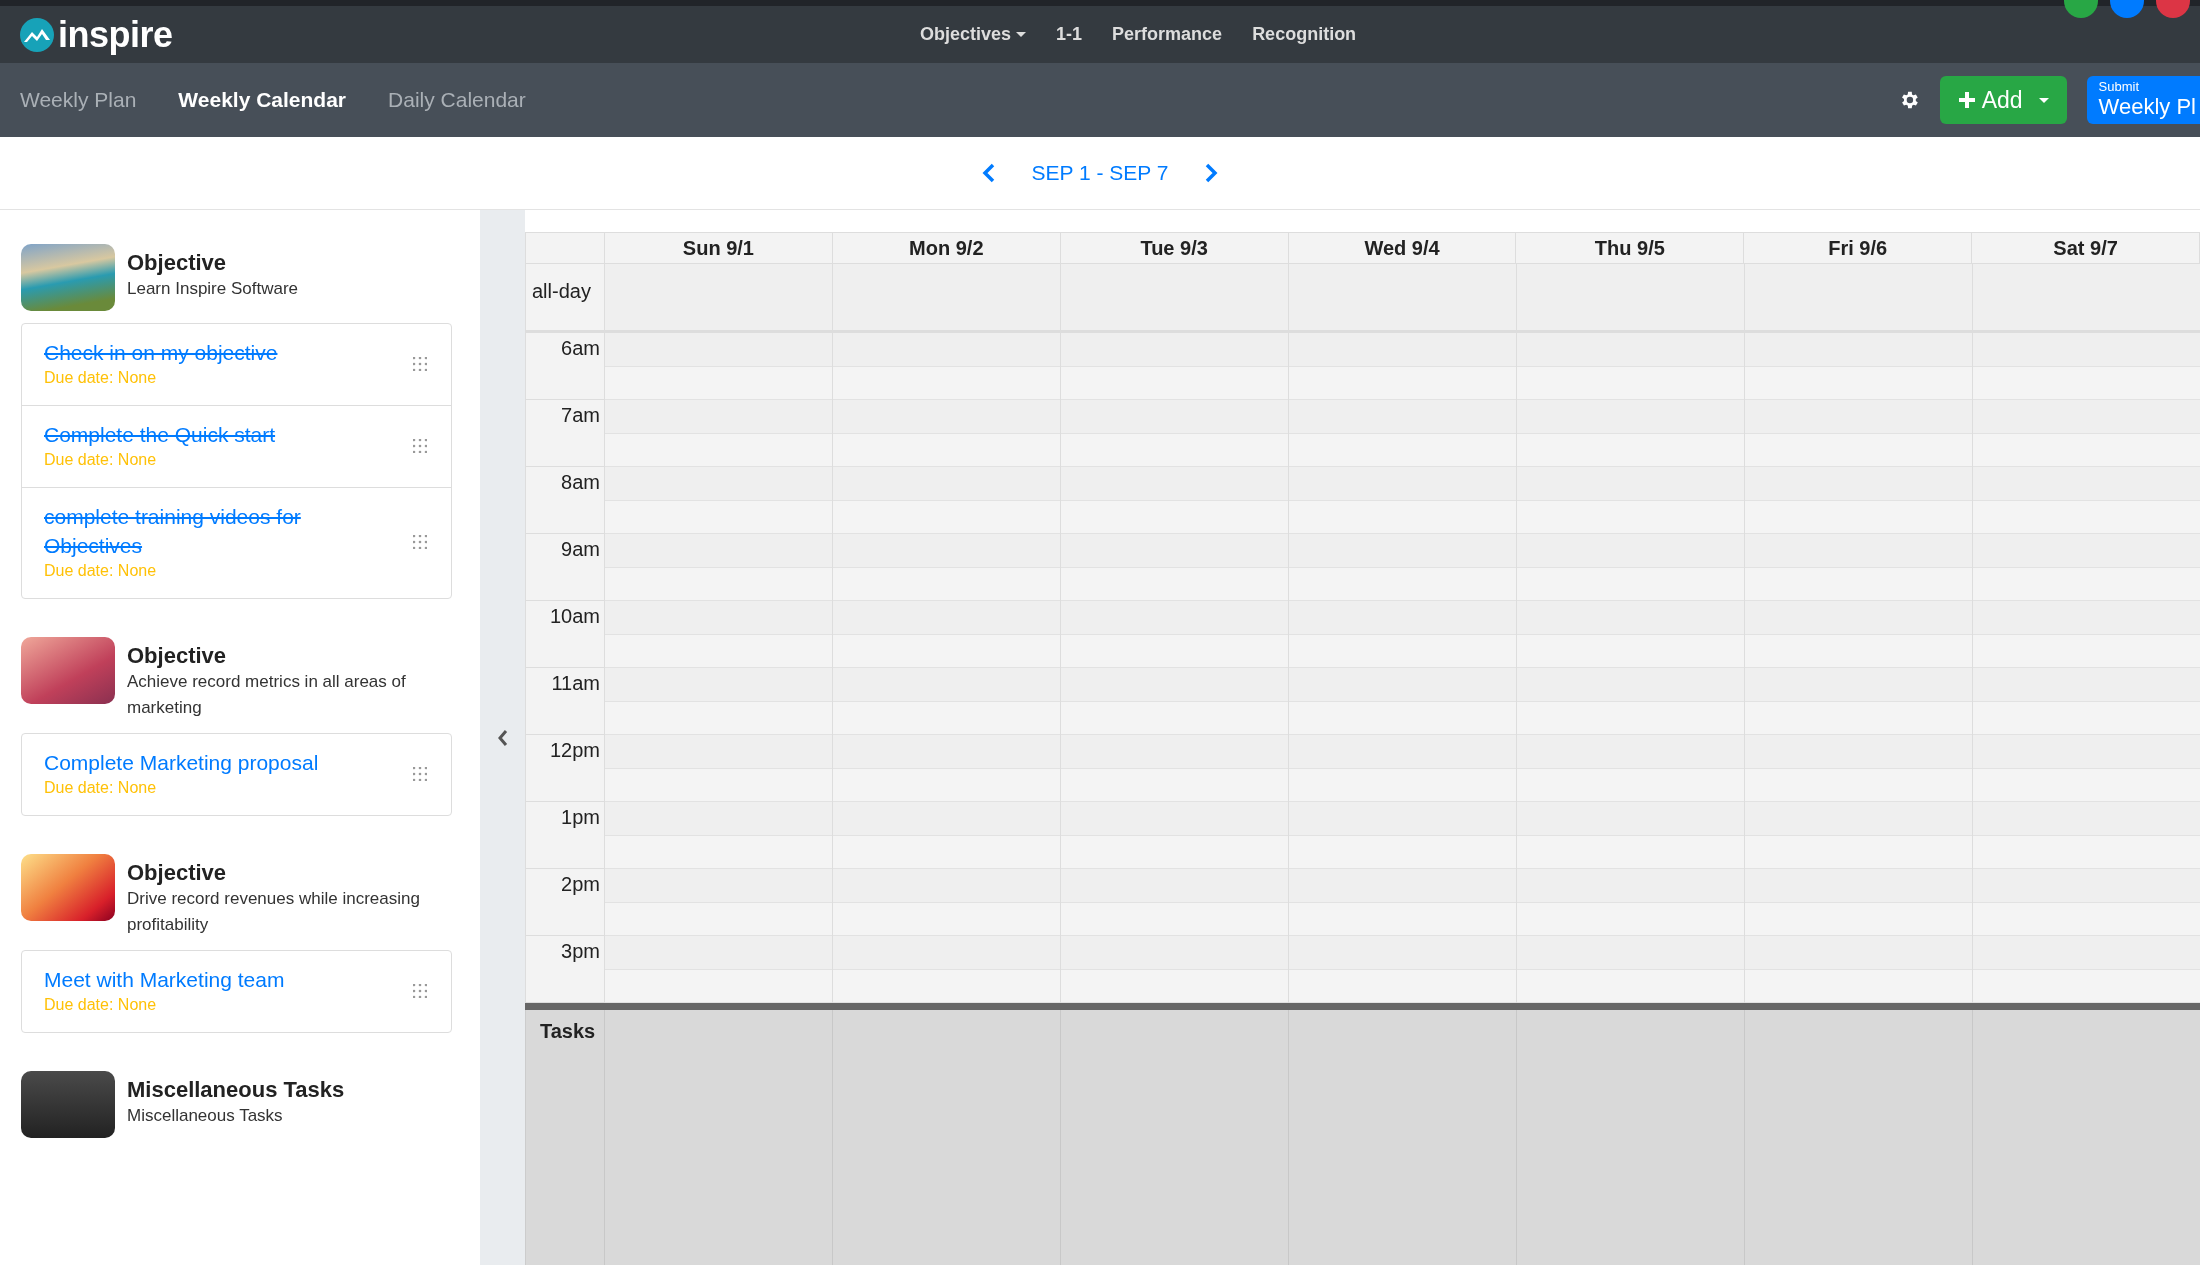  I want to click on view-tab: Weekly Plan, so click(78, 100).